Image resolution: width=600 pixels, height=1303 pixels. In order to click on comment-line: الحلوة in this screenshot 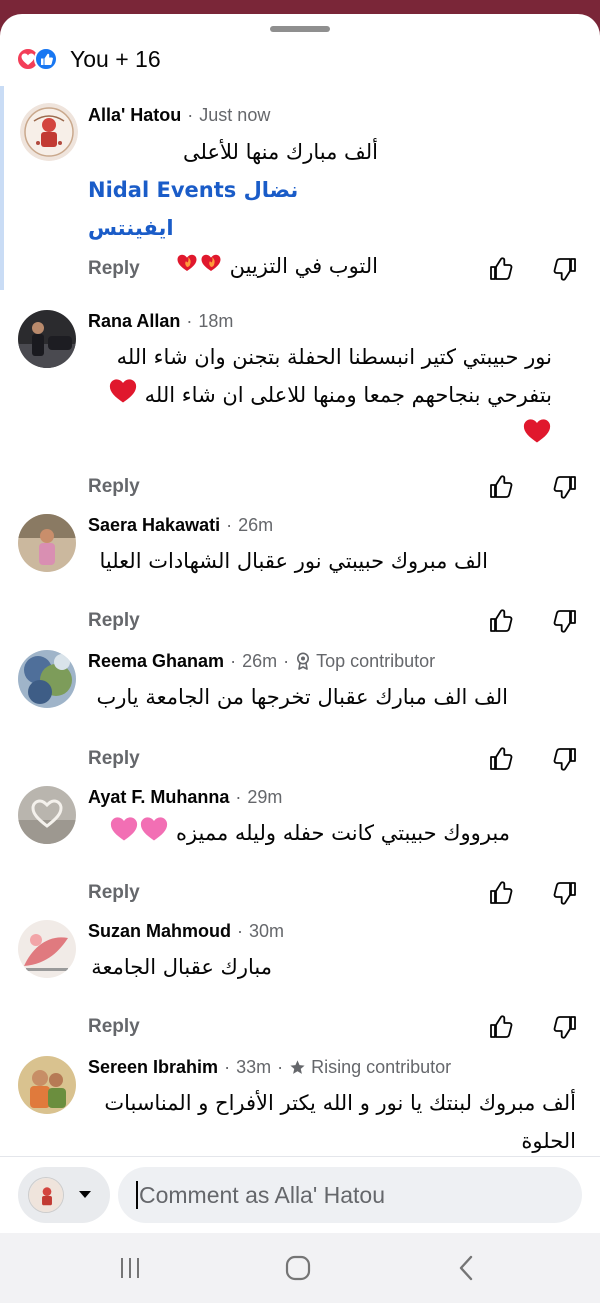, I will do `click(548, 1141)`.